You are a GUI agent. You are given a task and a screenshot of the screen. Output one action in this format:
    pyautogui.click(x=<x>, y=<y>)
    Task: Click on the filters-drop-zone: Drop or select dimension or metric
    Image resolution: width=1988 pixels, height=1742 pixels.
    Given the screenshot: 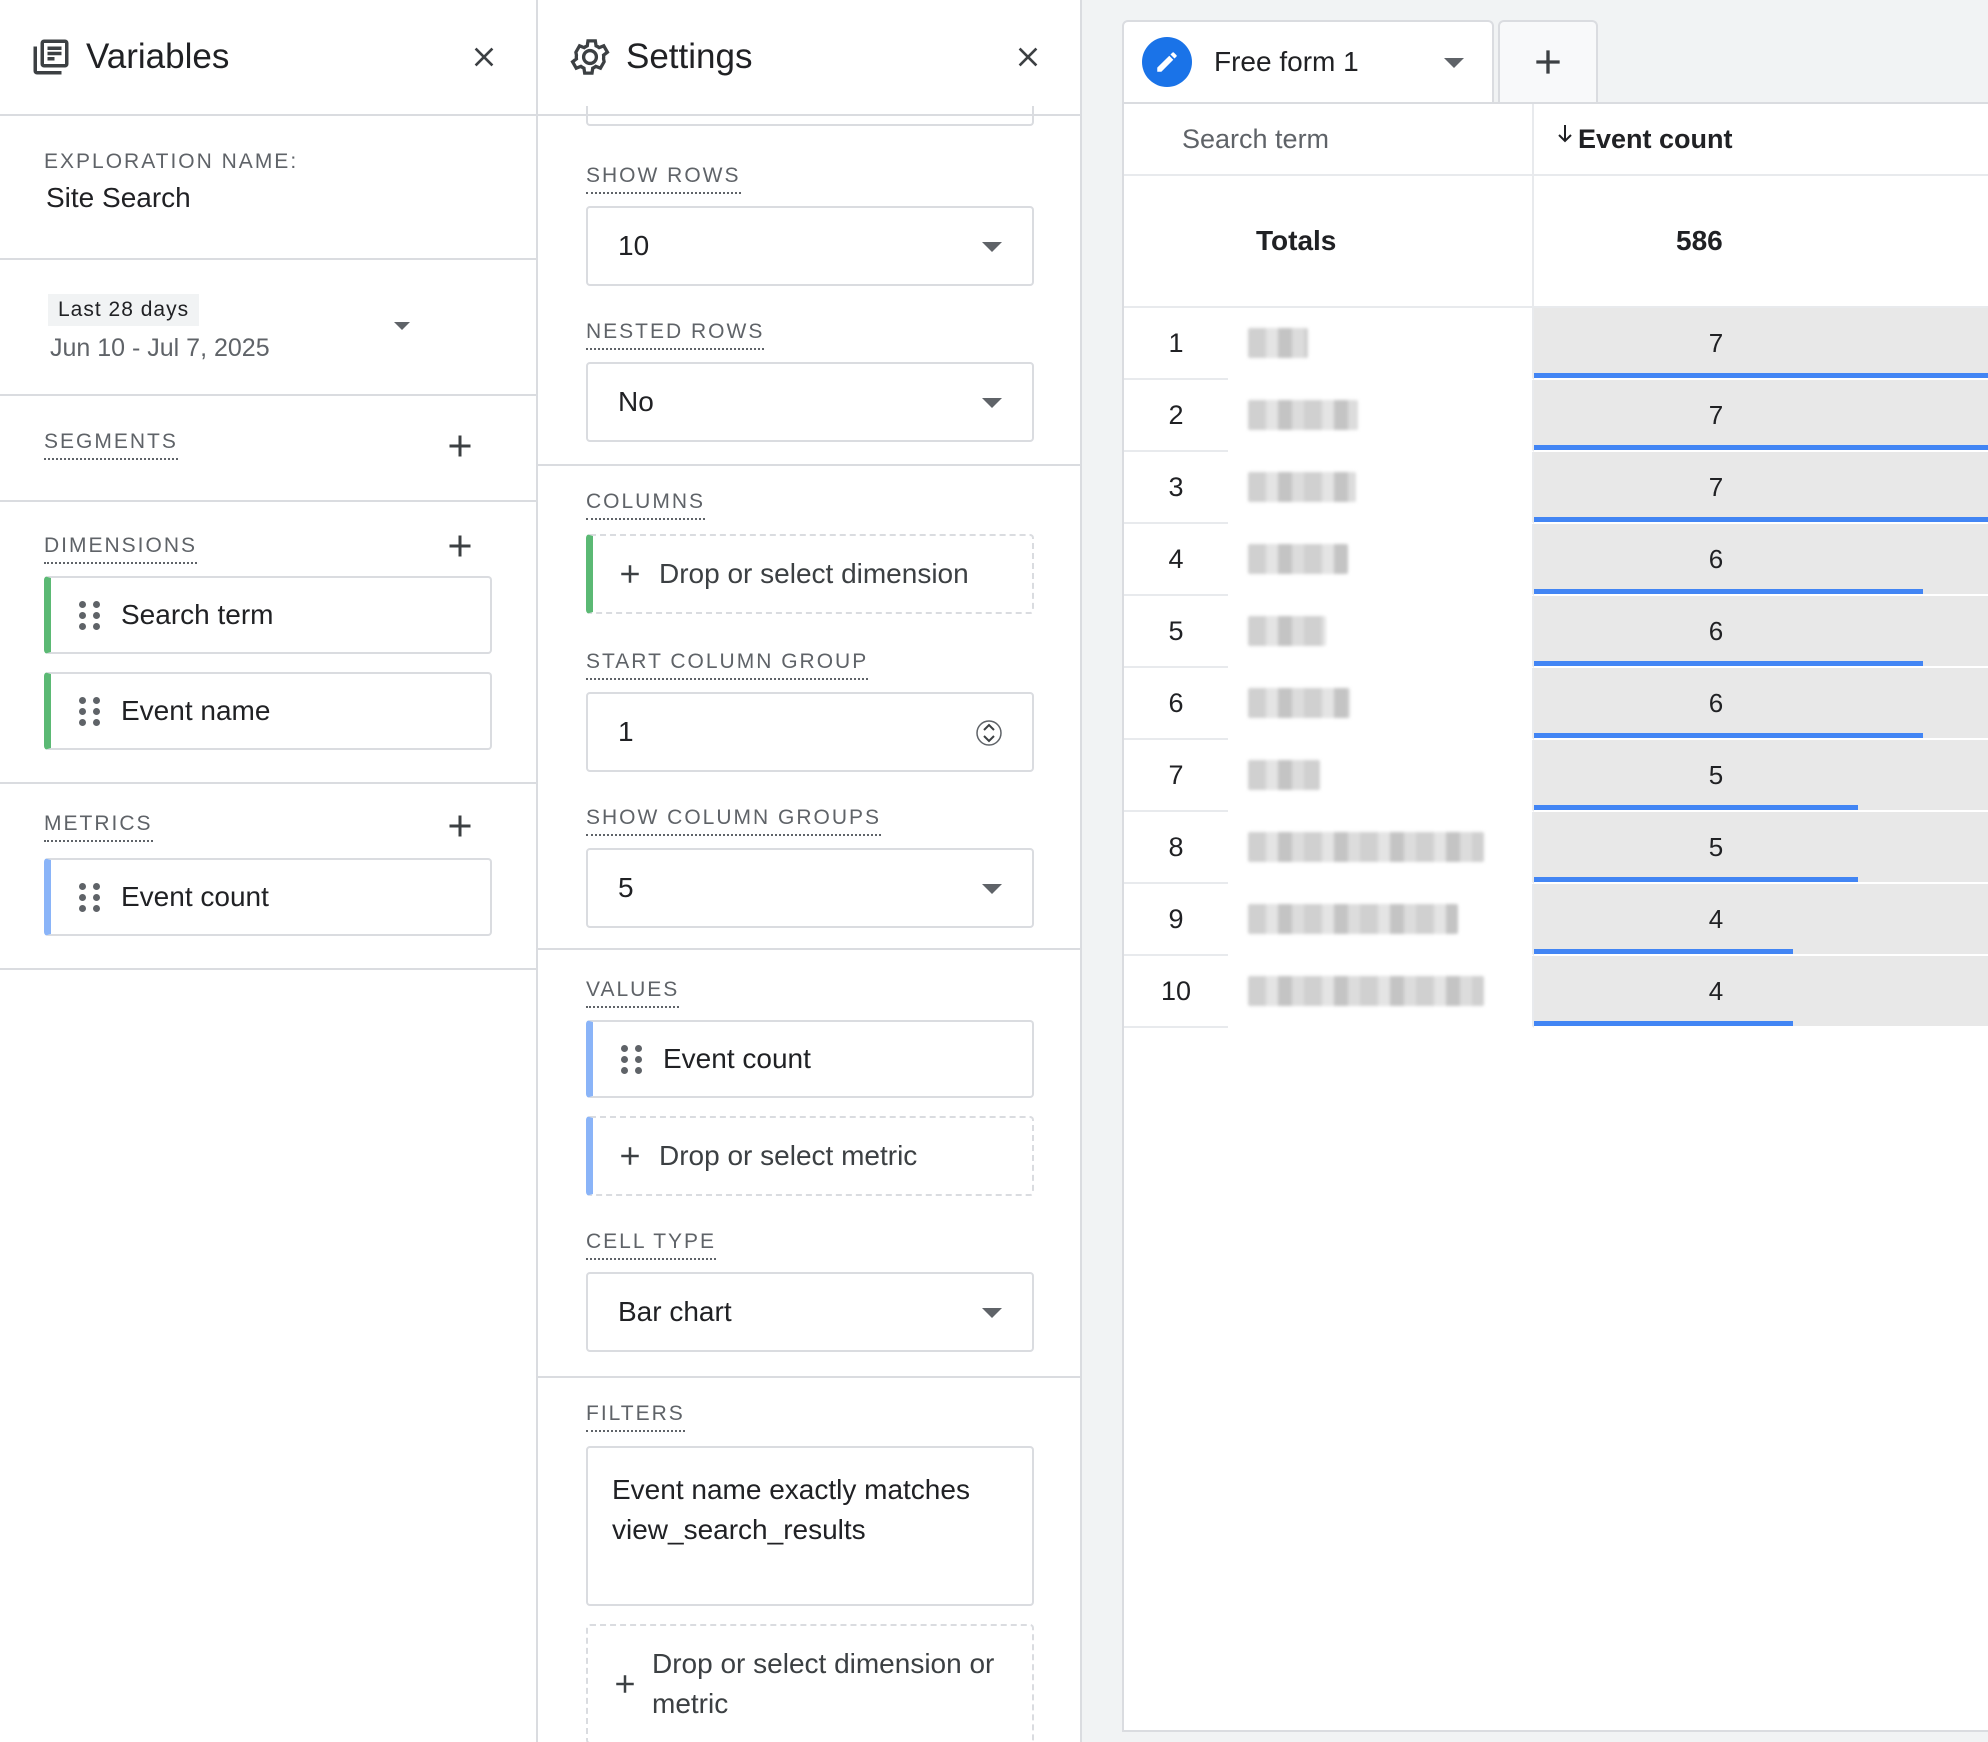 What is the action you would take?
    pyautogui.click(x=810, y=1683)
    